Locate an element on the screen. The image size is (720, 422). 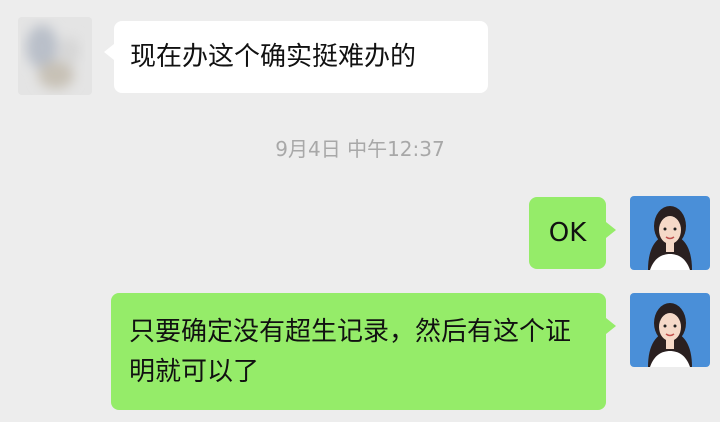
message-timestamp: 9月4日 中午12:37 is located at coordinates (360, 149).